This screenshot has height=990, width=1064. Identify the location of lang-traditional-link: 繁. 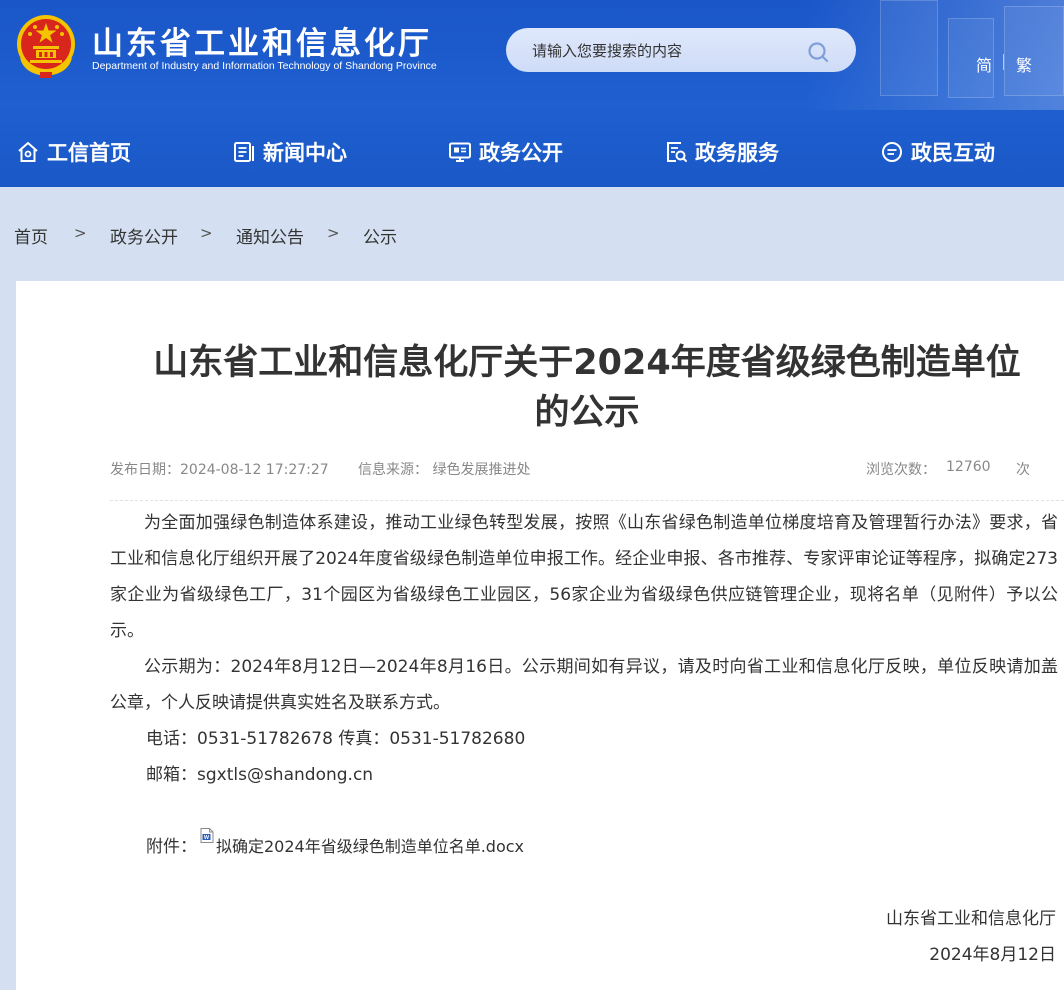
(1024, 64).